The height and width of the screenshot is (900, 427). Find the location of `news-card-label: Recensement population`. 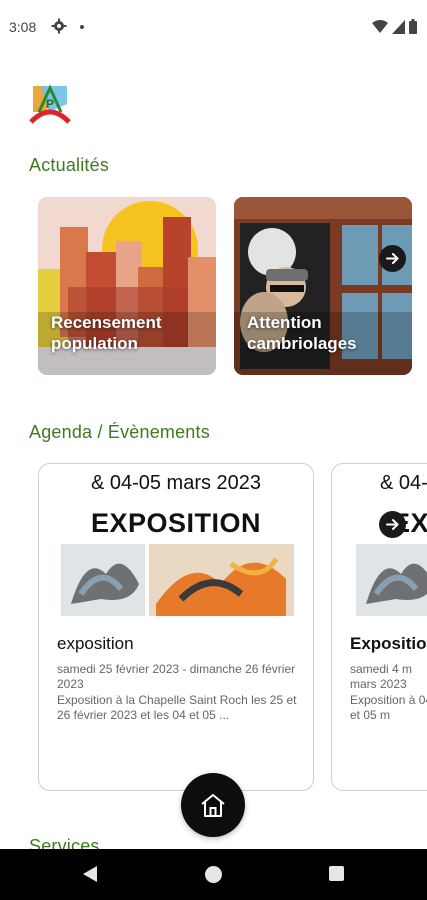

news-card-label: Recensement population is located at coordinates (106, 333).